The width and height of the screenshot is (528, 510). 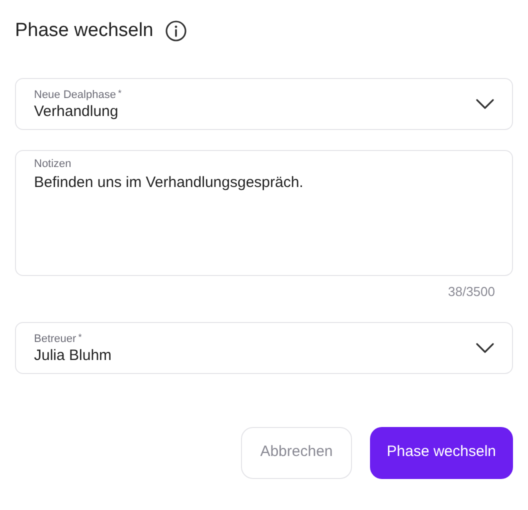 What do you see at coordinates (53, 164) in the screenshot?
I see `field-label: Notizen` at bounding box center [53, 164].